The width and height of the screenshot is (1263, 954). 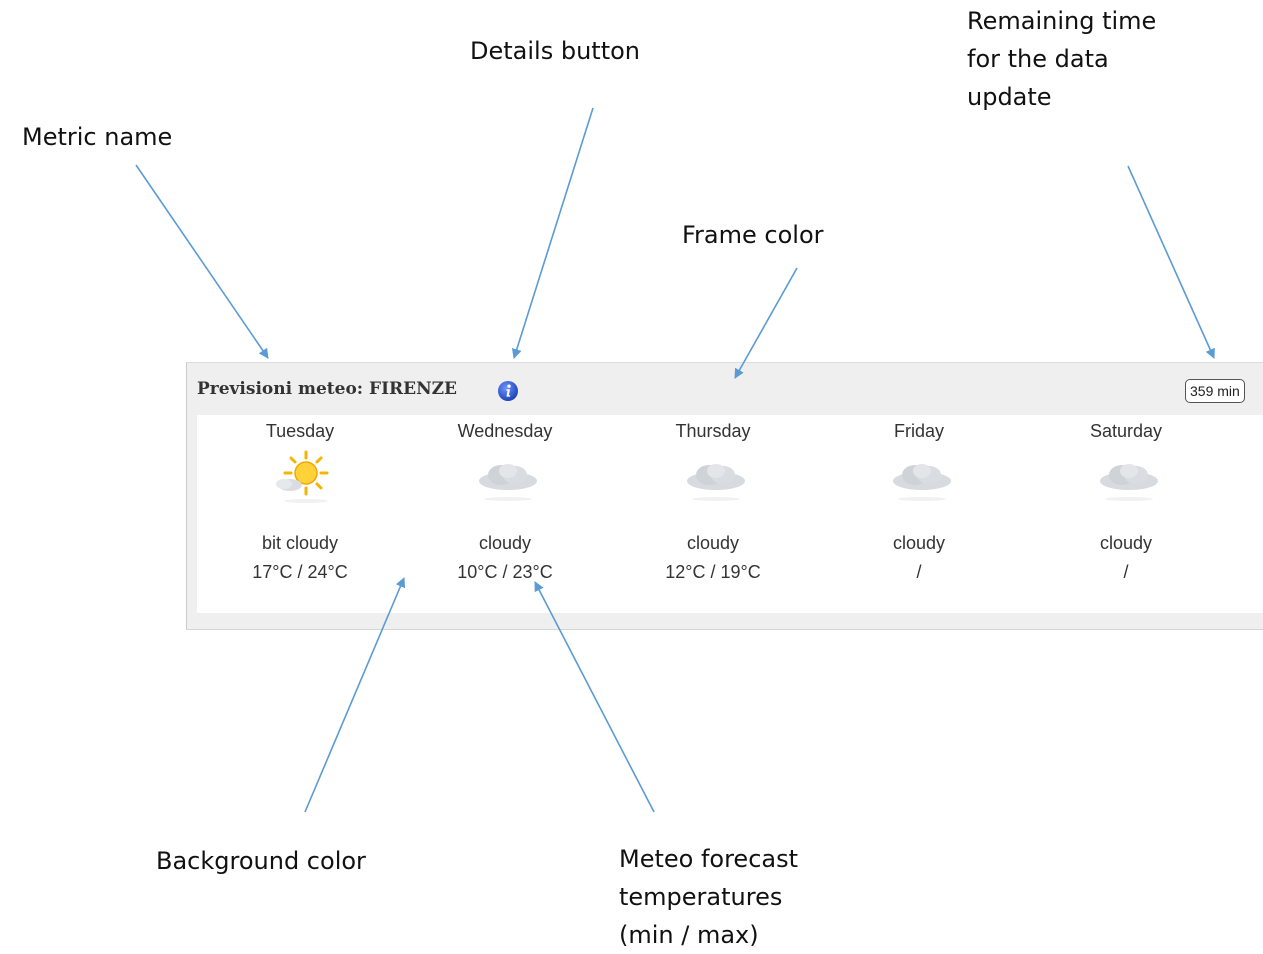 I want to click on widget-header: Previsioni meteo: FIRENZE 359 min, so click(x=725, y=389).